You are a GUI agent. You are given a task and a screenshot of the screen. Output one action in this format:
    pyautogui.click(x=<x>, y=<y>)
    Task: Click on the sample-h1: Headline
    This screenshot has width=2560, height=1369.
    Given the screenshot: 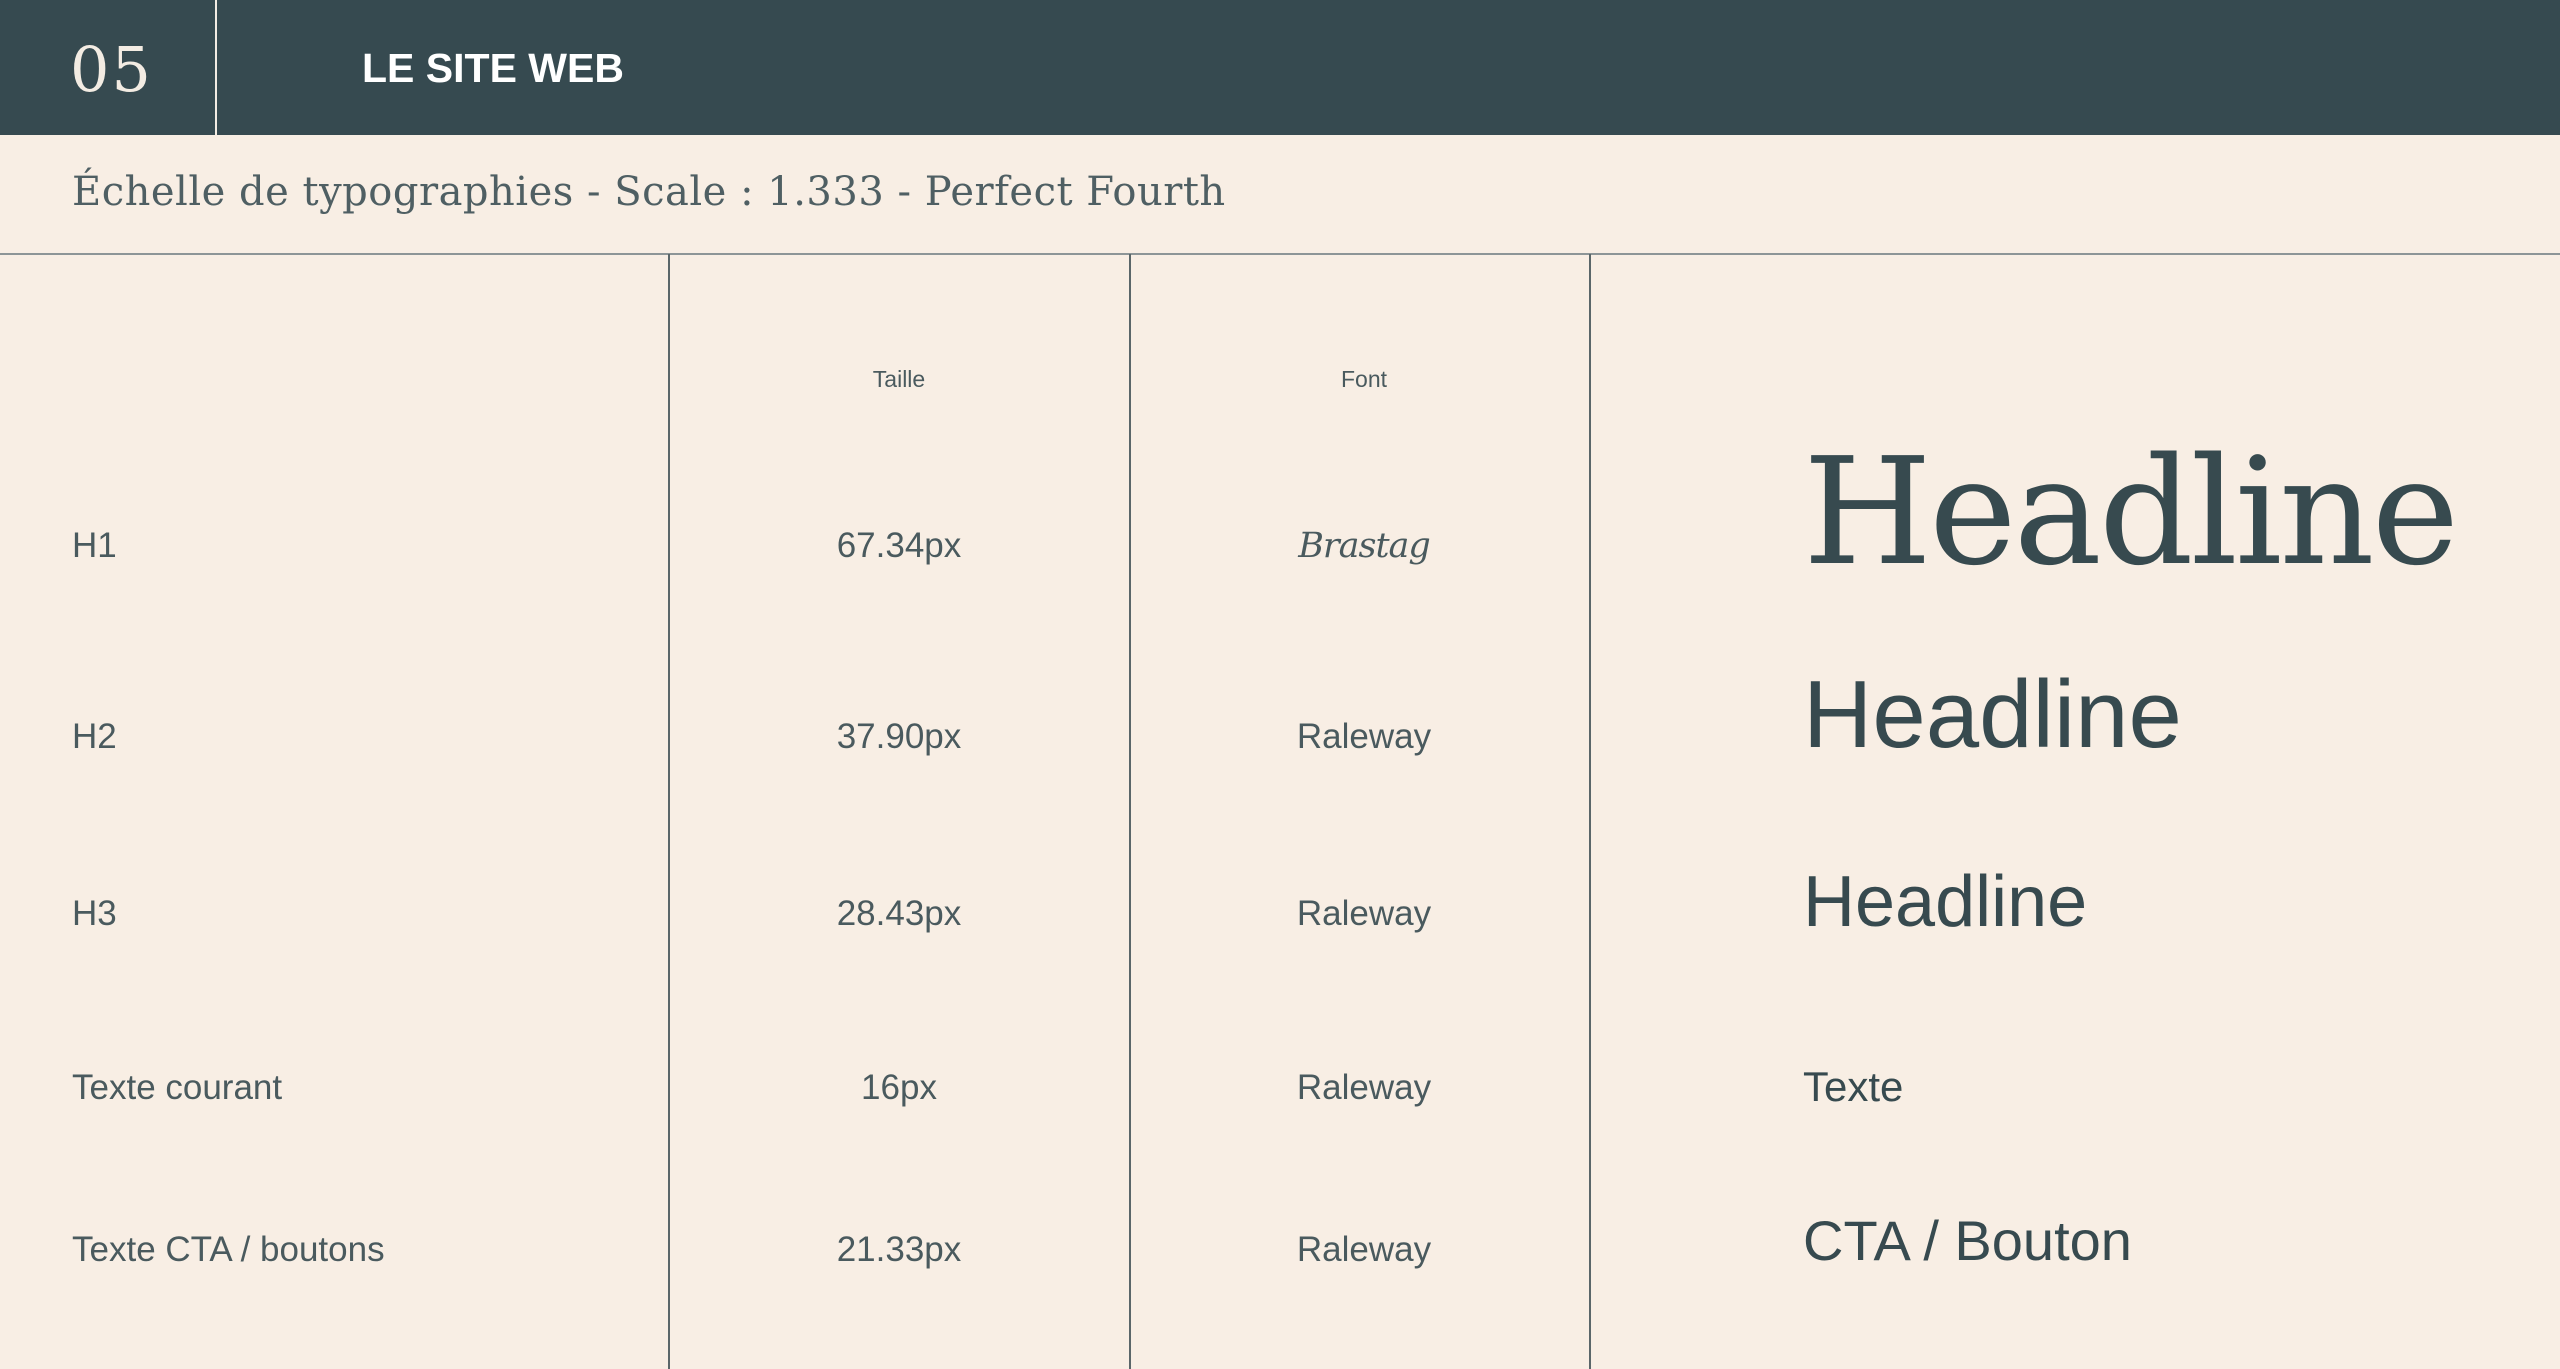 What is the action you would take?
    pyautogui.click(x=2131, y=512)
    